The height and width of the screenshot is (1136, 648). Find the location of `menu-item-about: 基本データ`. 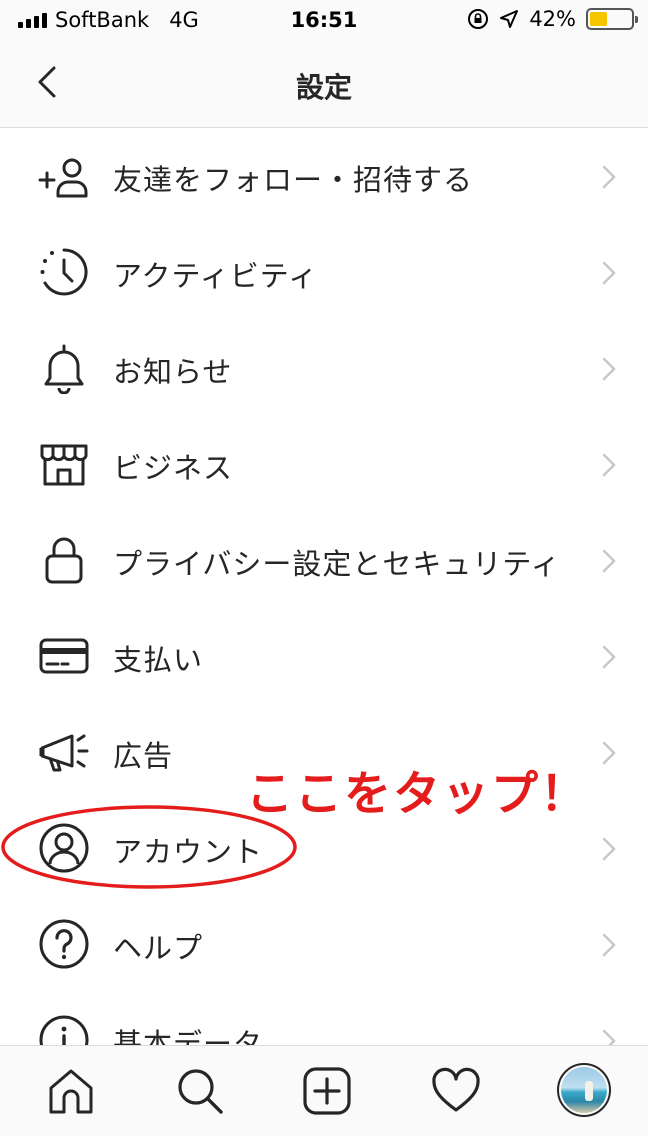

menu-item-about: 基本データ is located at coordinates (324, 1018).